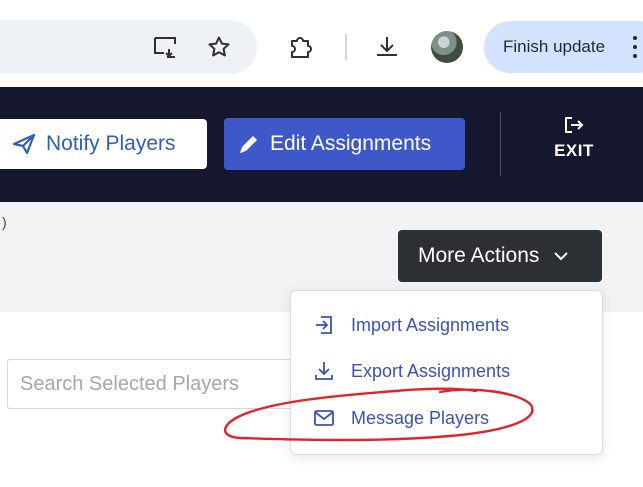 This screenshot has height=487, width=643. I want to click on menu-item-import-assignments: Import Assignments, so click(411, 325).